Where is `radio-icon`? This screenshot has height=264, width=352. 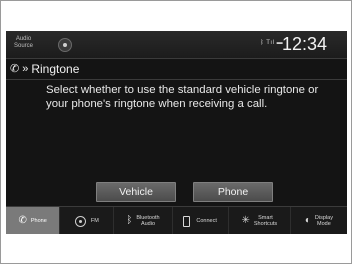 radio-icon is located at coordinates (80, 221).